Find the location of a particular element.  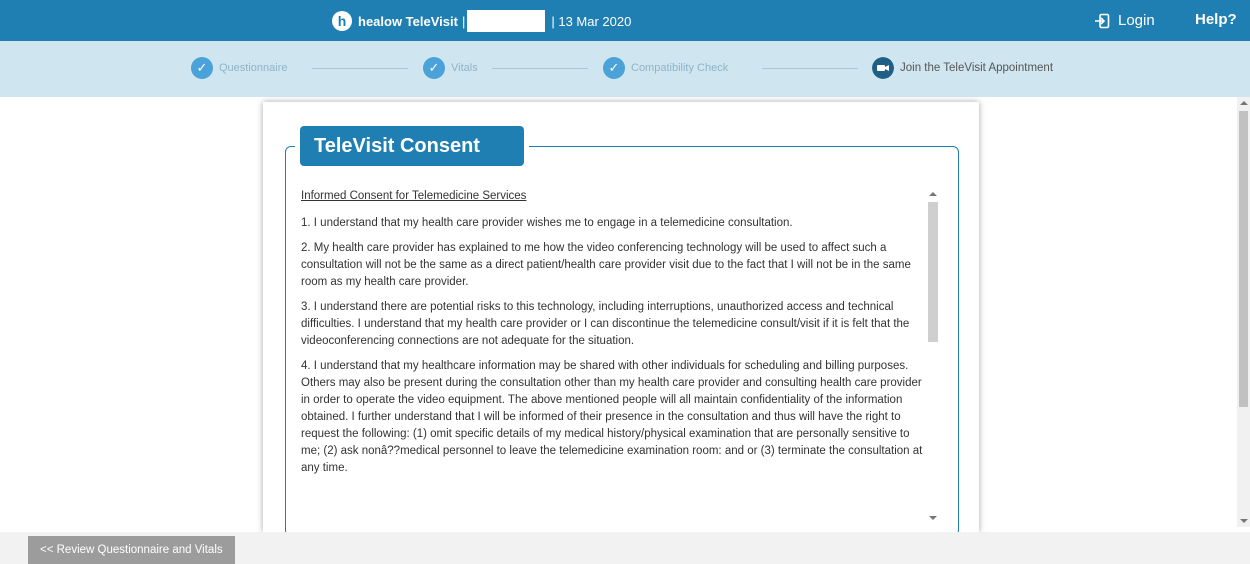

step-compatibility-check: ✓ Compatibility Check is located at coordinates (665, 68).